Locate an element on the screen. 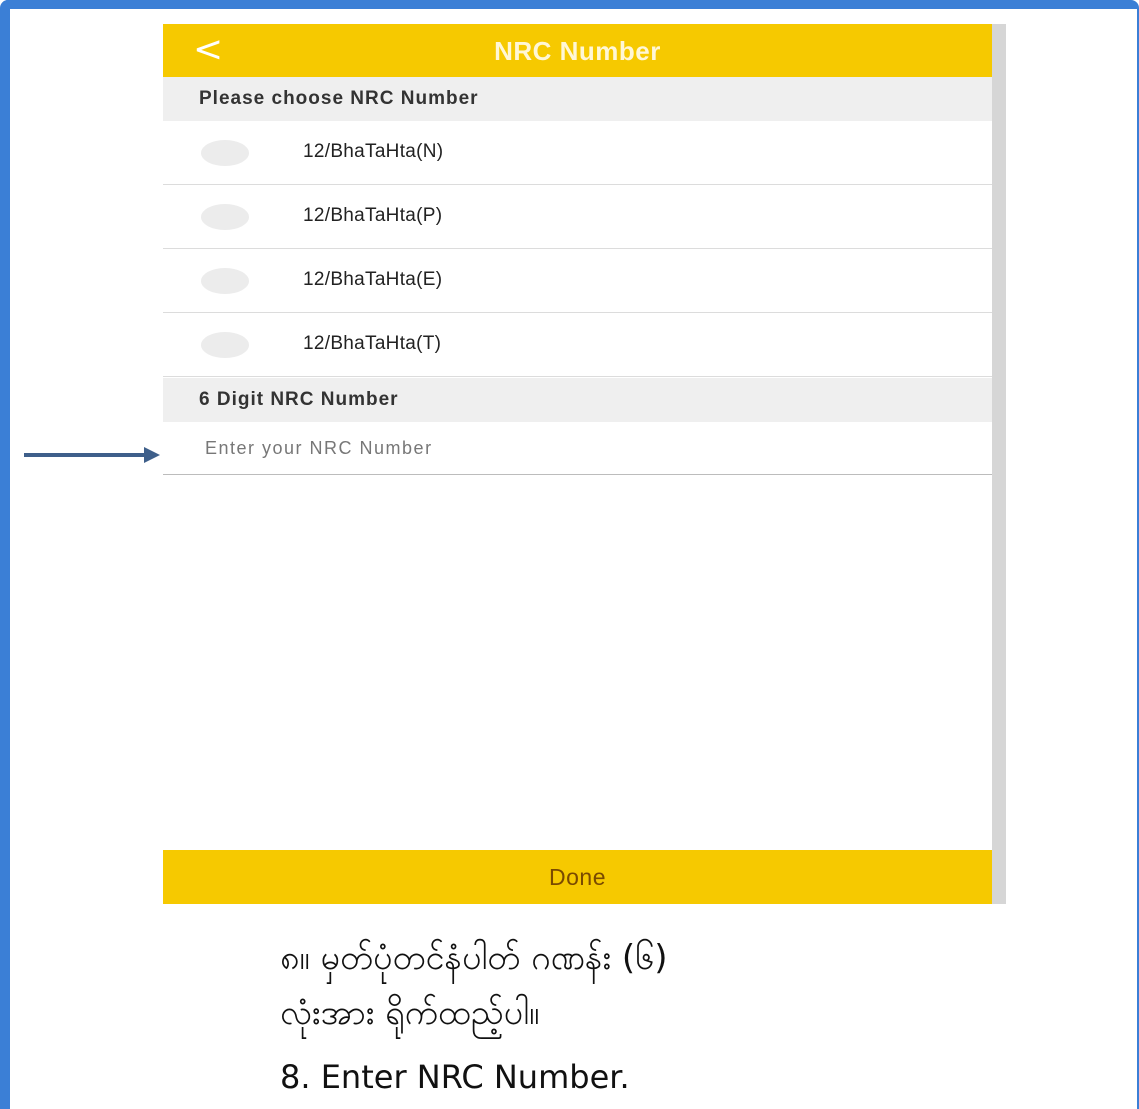 This screenshot has width=1139, height=1109. pointer-arrow-icon is located at coordinates (92, 455).